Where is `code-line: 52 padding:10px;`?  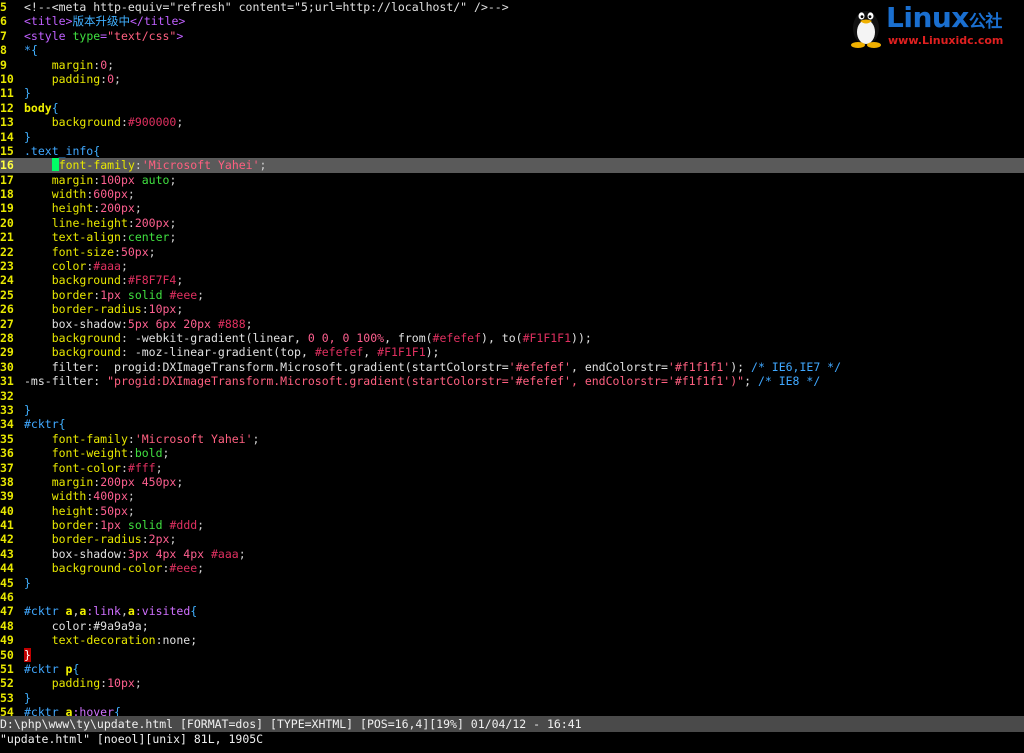 code-line: 52 padding:10px; is located at coordinates (512, 683).